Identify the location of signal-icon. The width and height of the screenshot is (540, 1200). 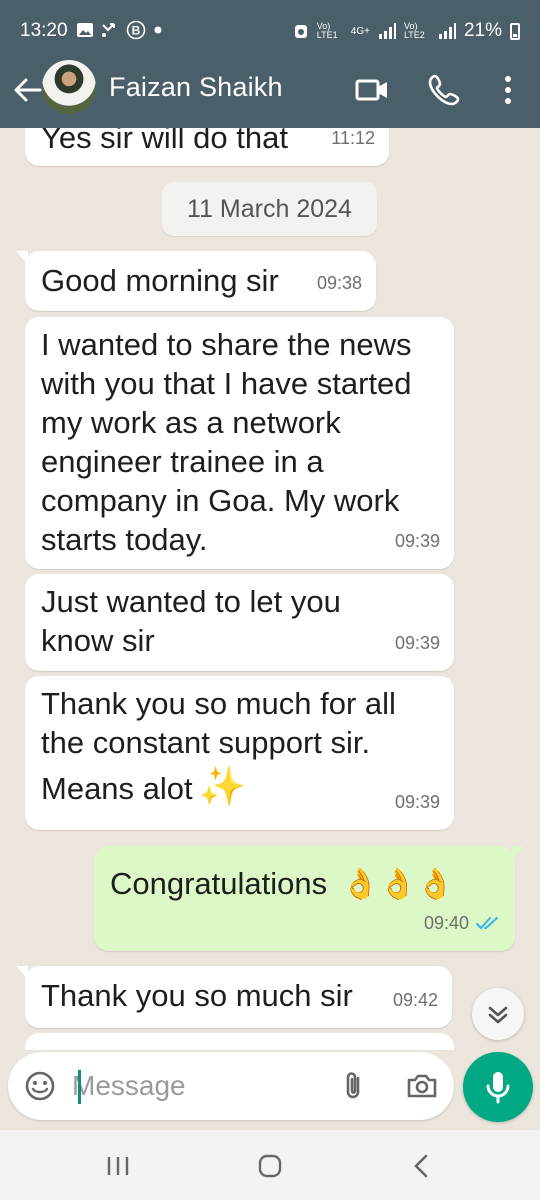
(387, 31).